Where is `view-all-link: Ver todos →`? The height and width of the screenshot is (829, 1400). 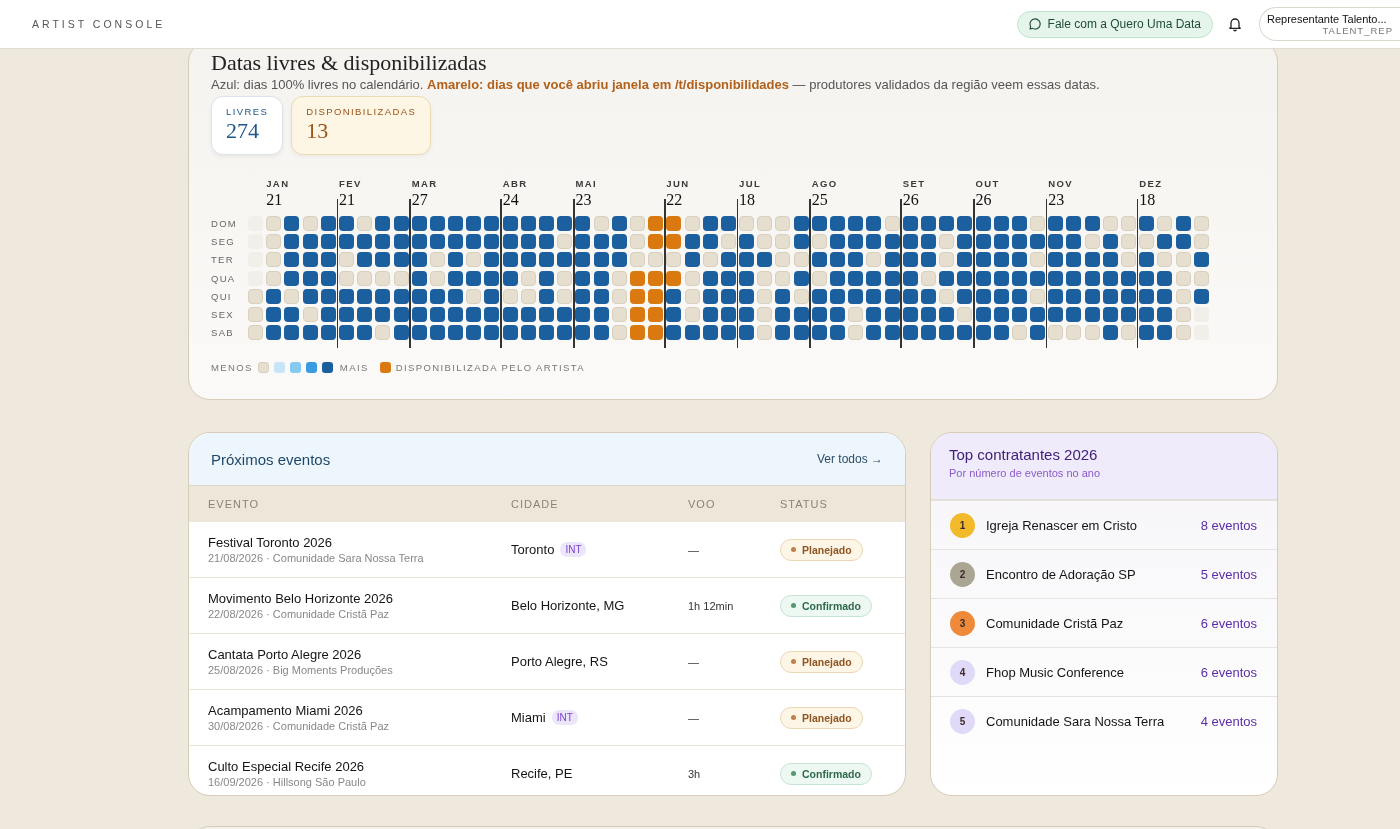 view-all-link: Ver todos → is located at coordinates (849, 459).